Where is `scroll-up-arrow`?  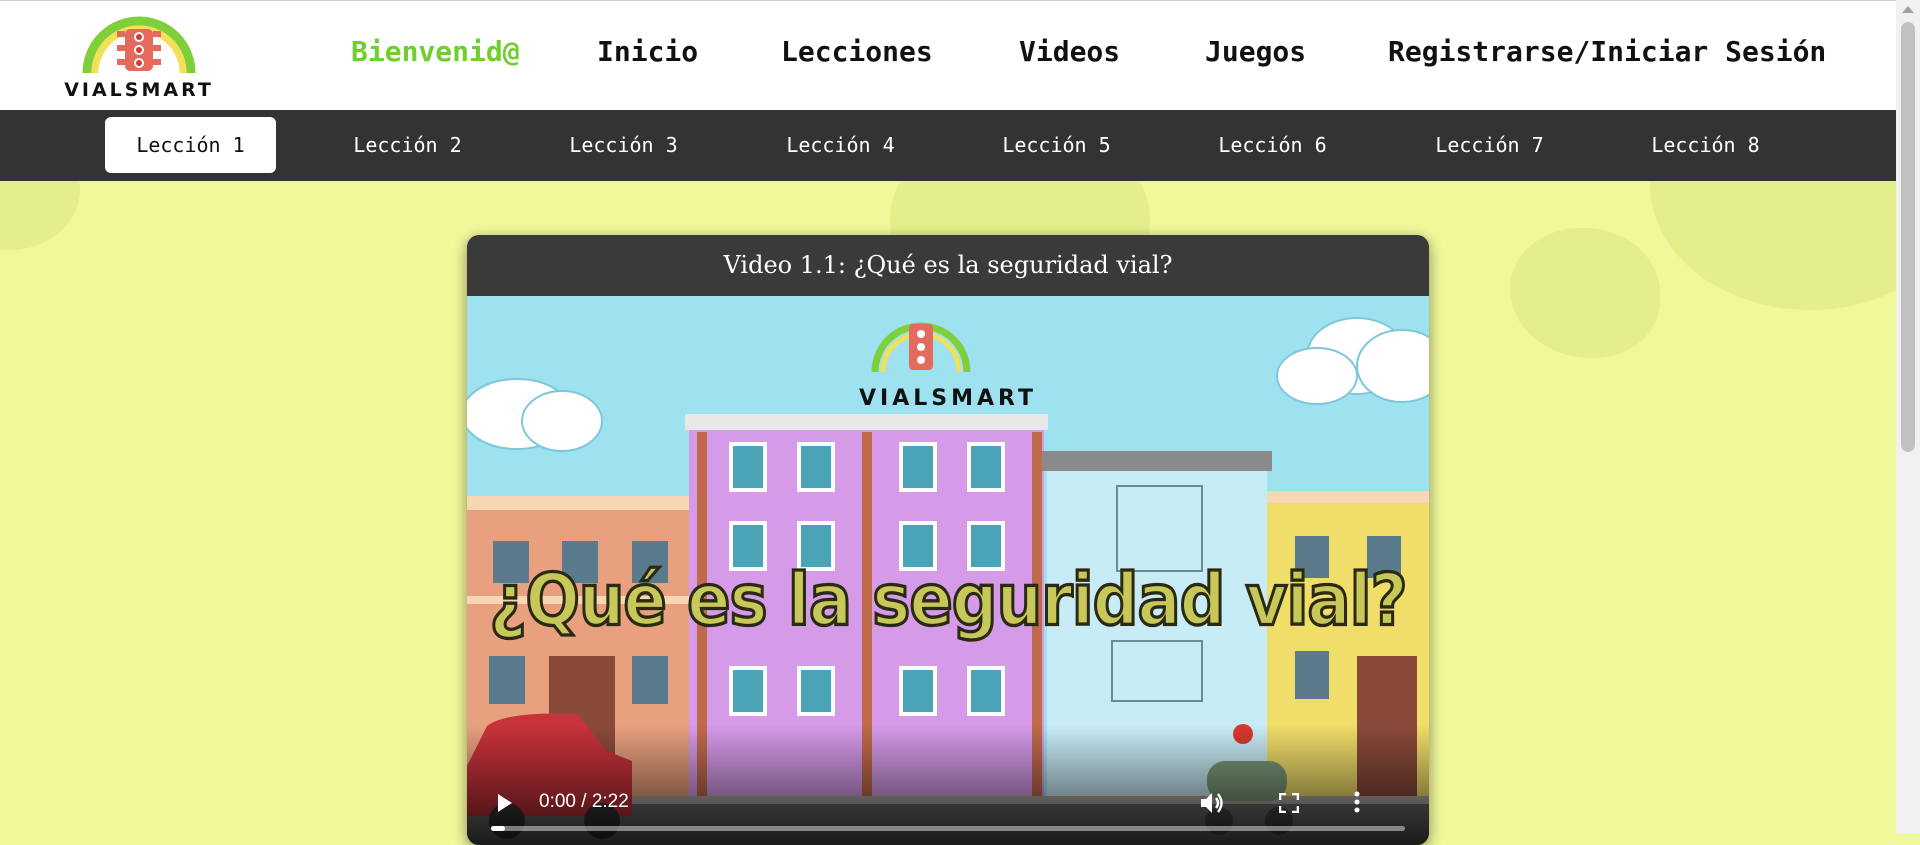
scroll-up-arrow is located at coordinates (1908, 9).